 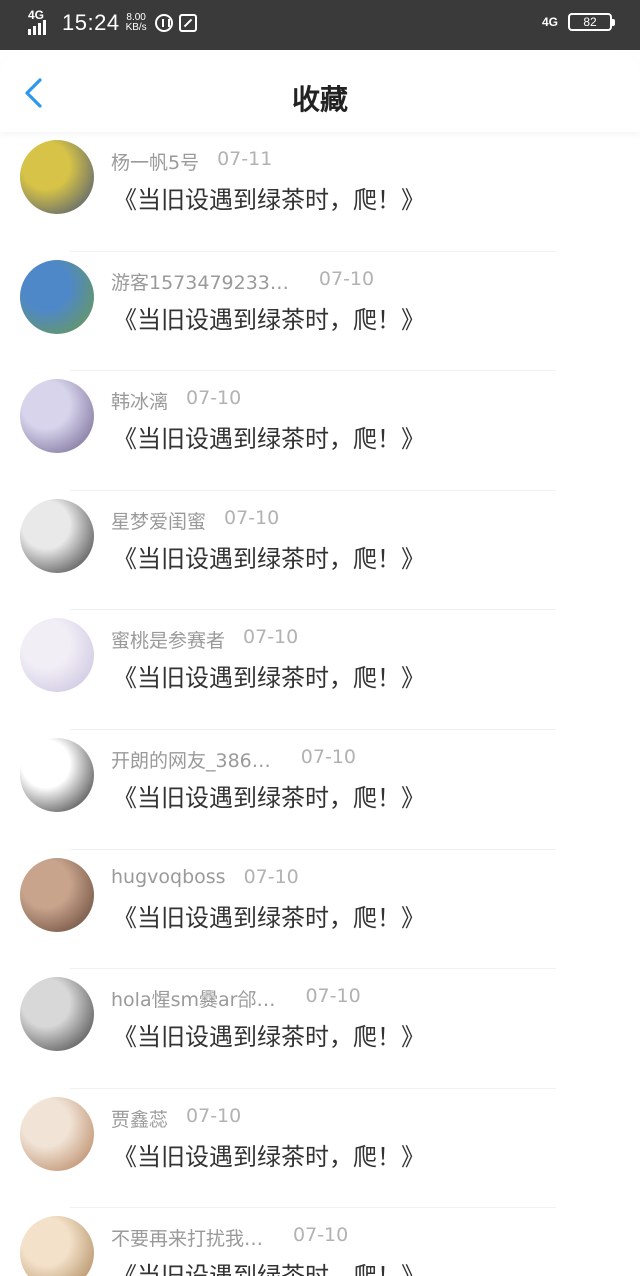 I want to click on item-meta: hola惺sm爨ar郃… 07-10, so click(x=236, y=998).